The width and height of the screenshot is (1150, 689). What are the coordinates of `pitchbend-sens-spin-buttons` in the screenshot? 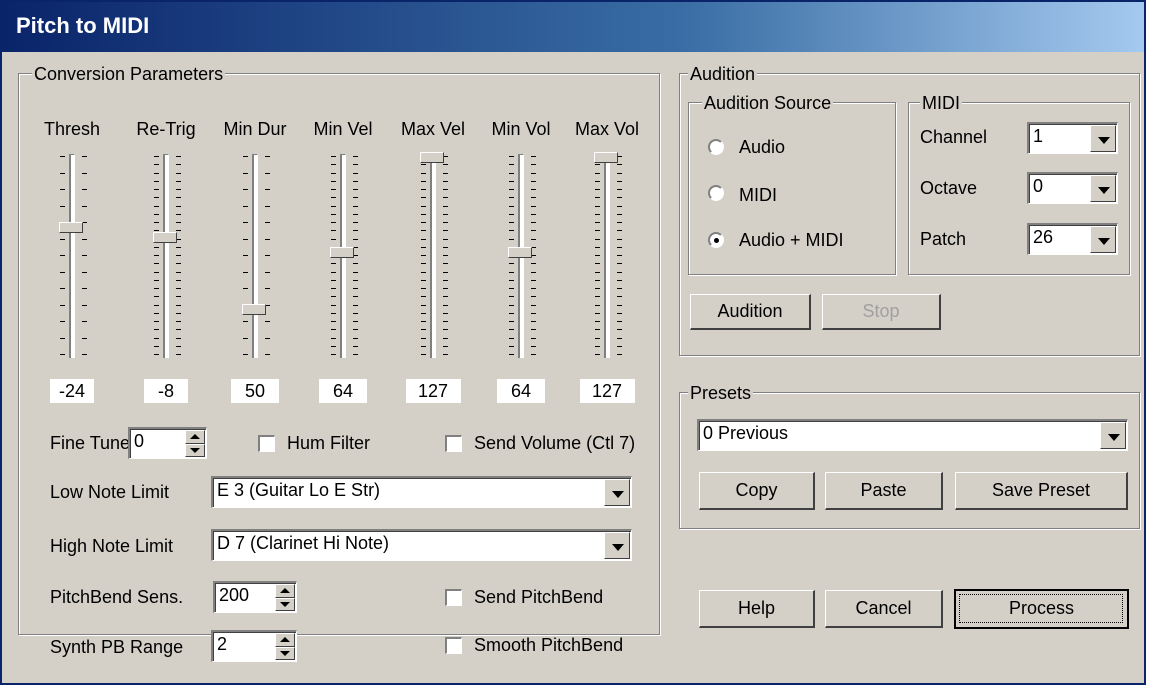 It's located at (285, 597).